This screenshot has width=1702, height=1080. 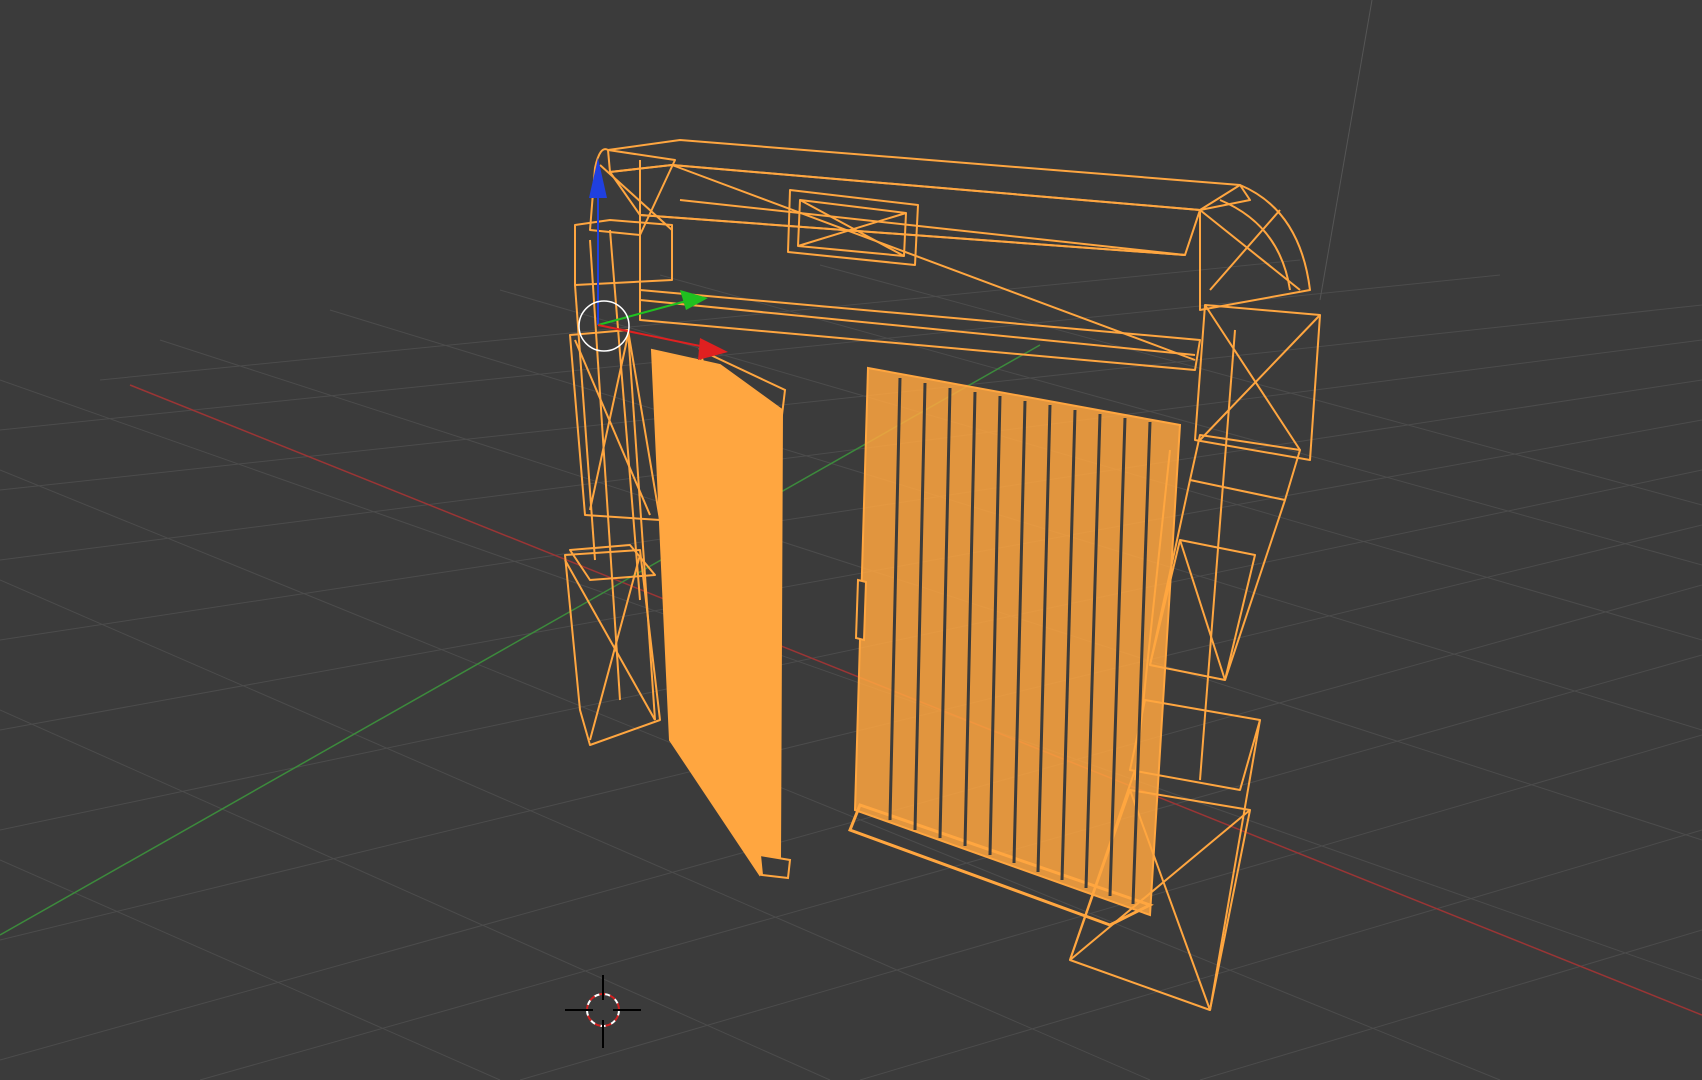 I want to click on right-door-panel, so click(x=1015, y=646).